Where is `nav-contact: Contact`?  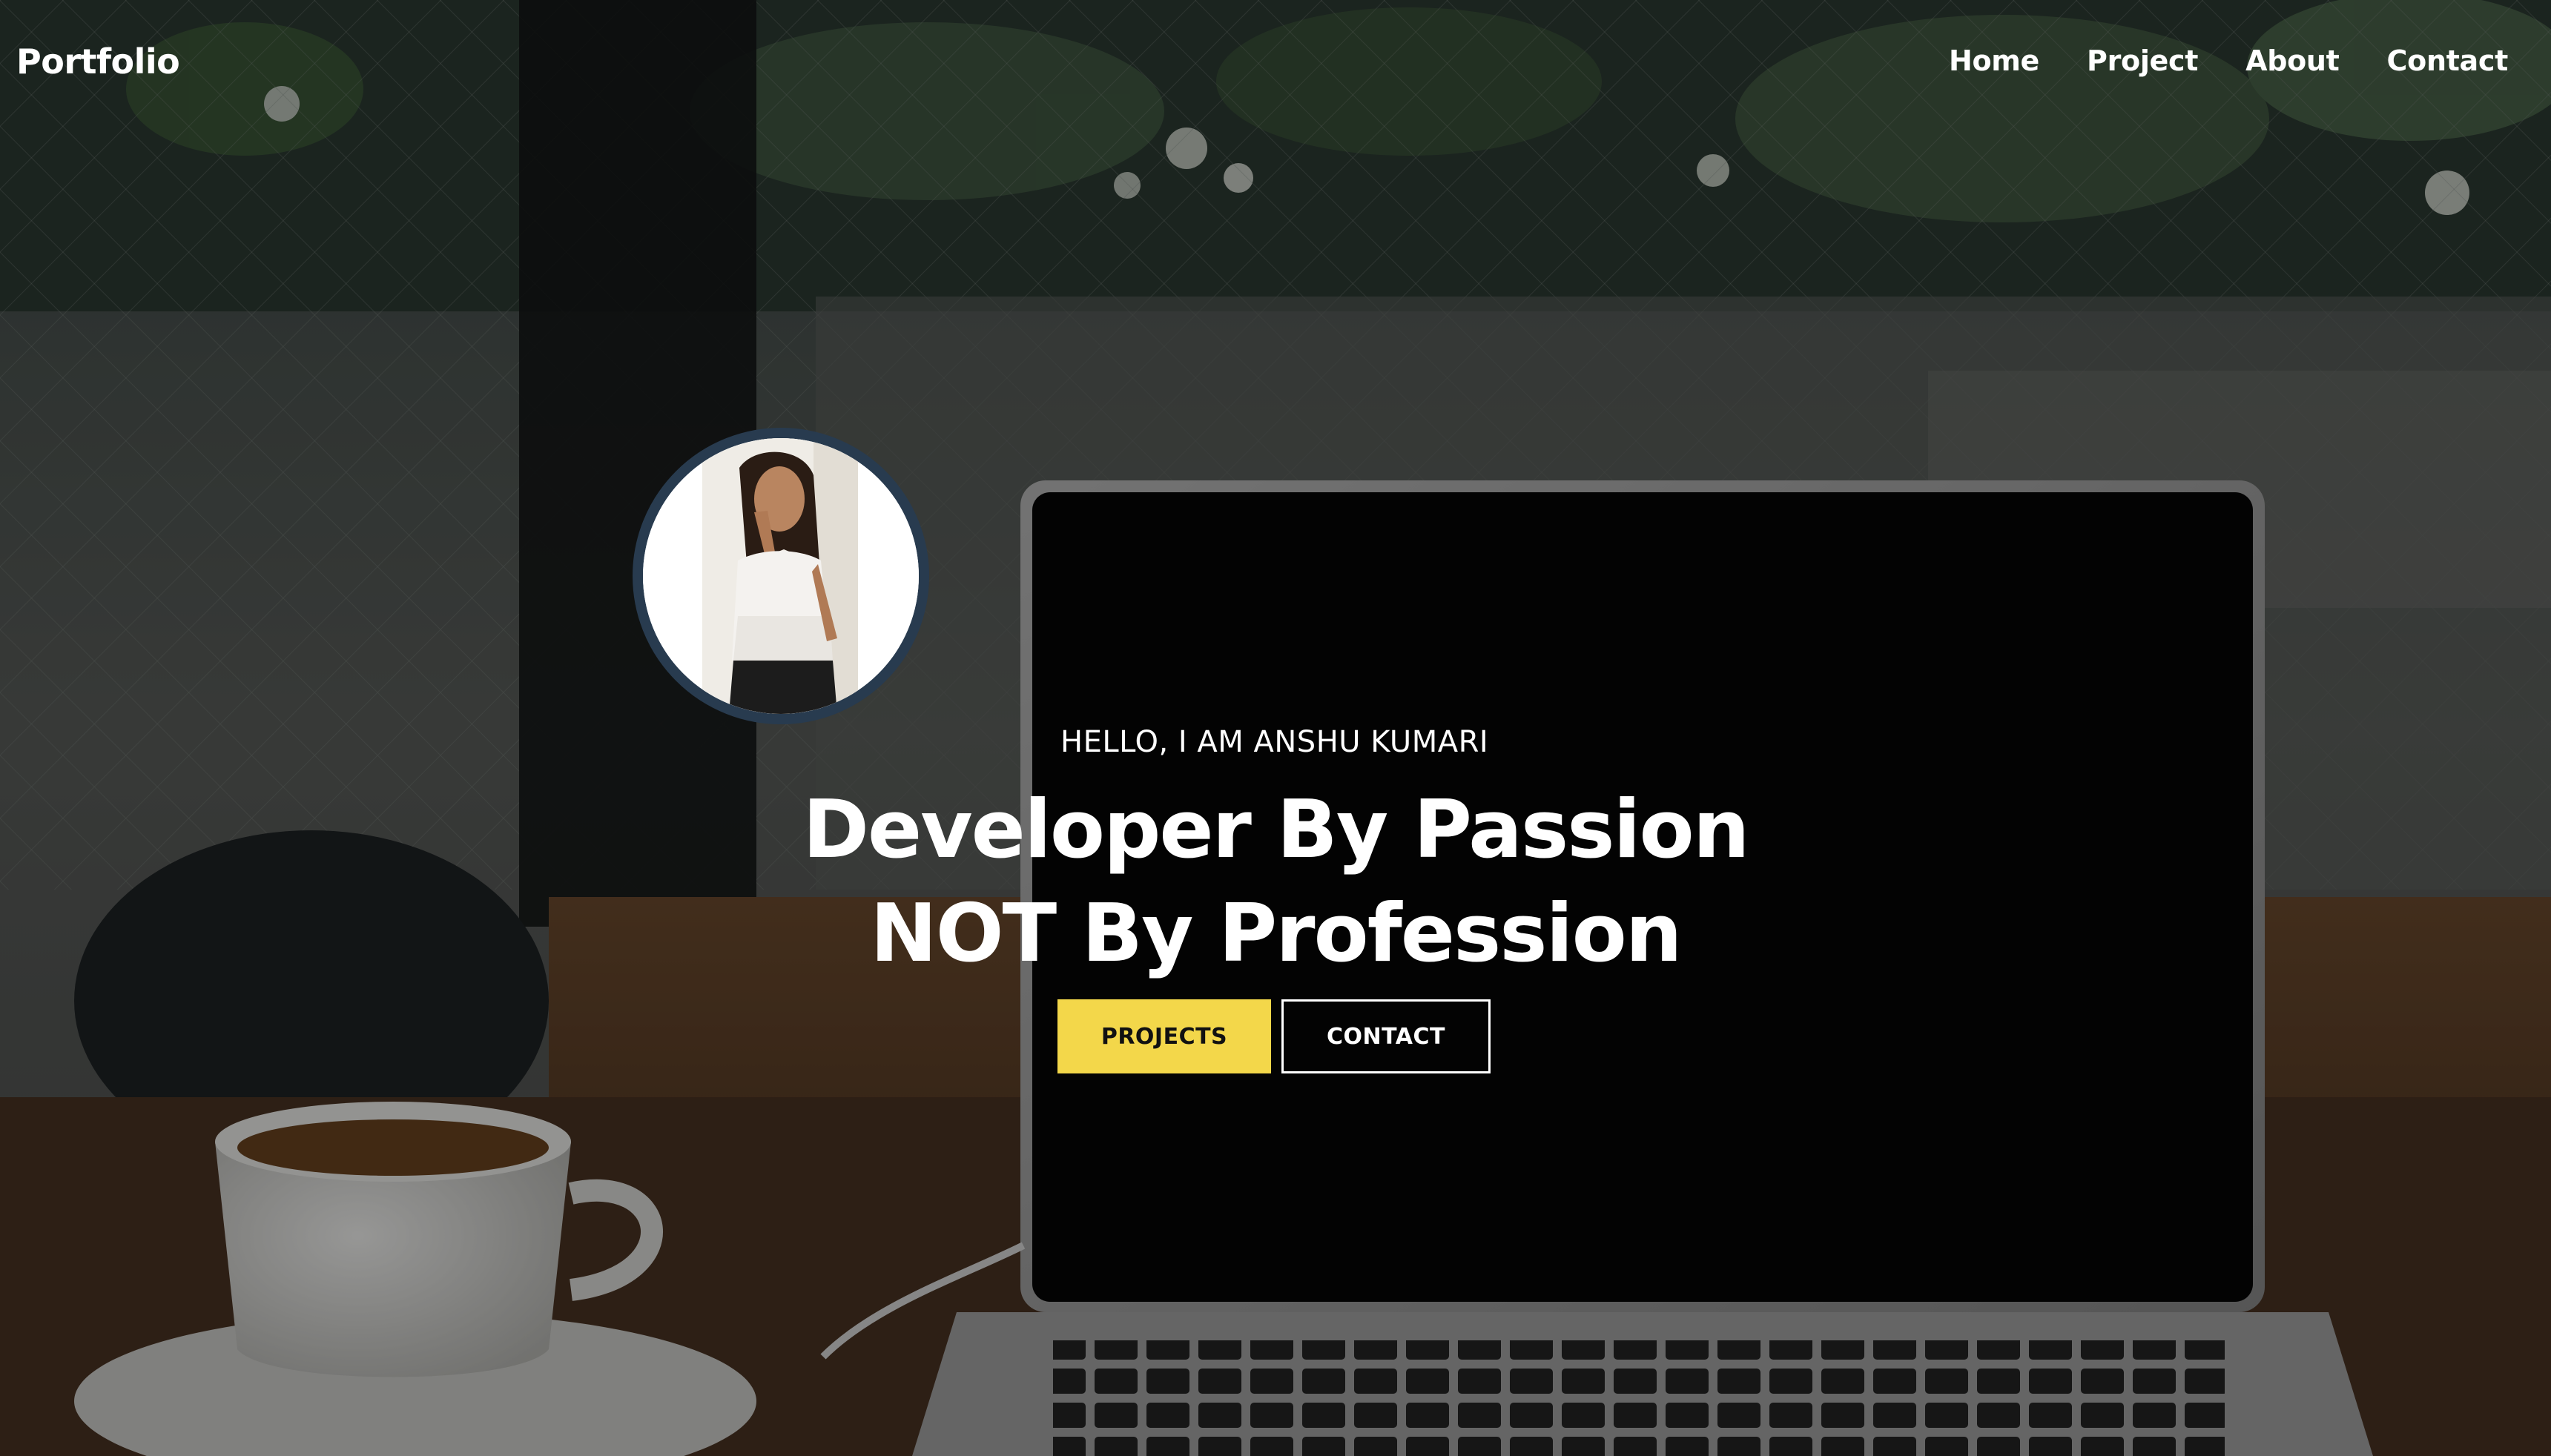 nav-contact: Contact is located at coordinates (2448, 61).